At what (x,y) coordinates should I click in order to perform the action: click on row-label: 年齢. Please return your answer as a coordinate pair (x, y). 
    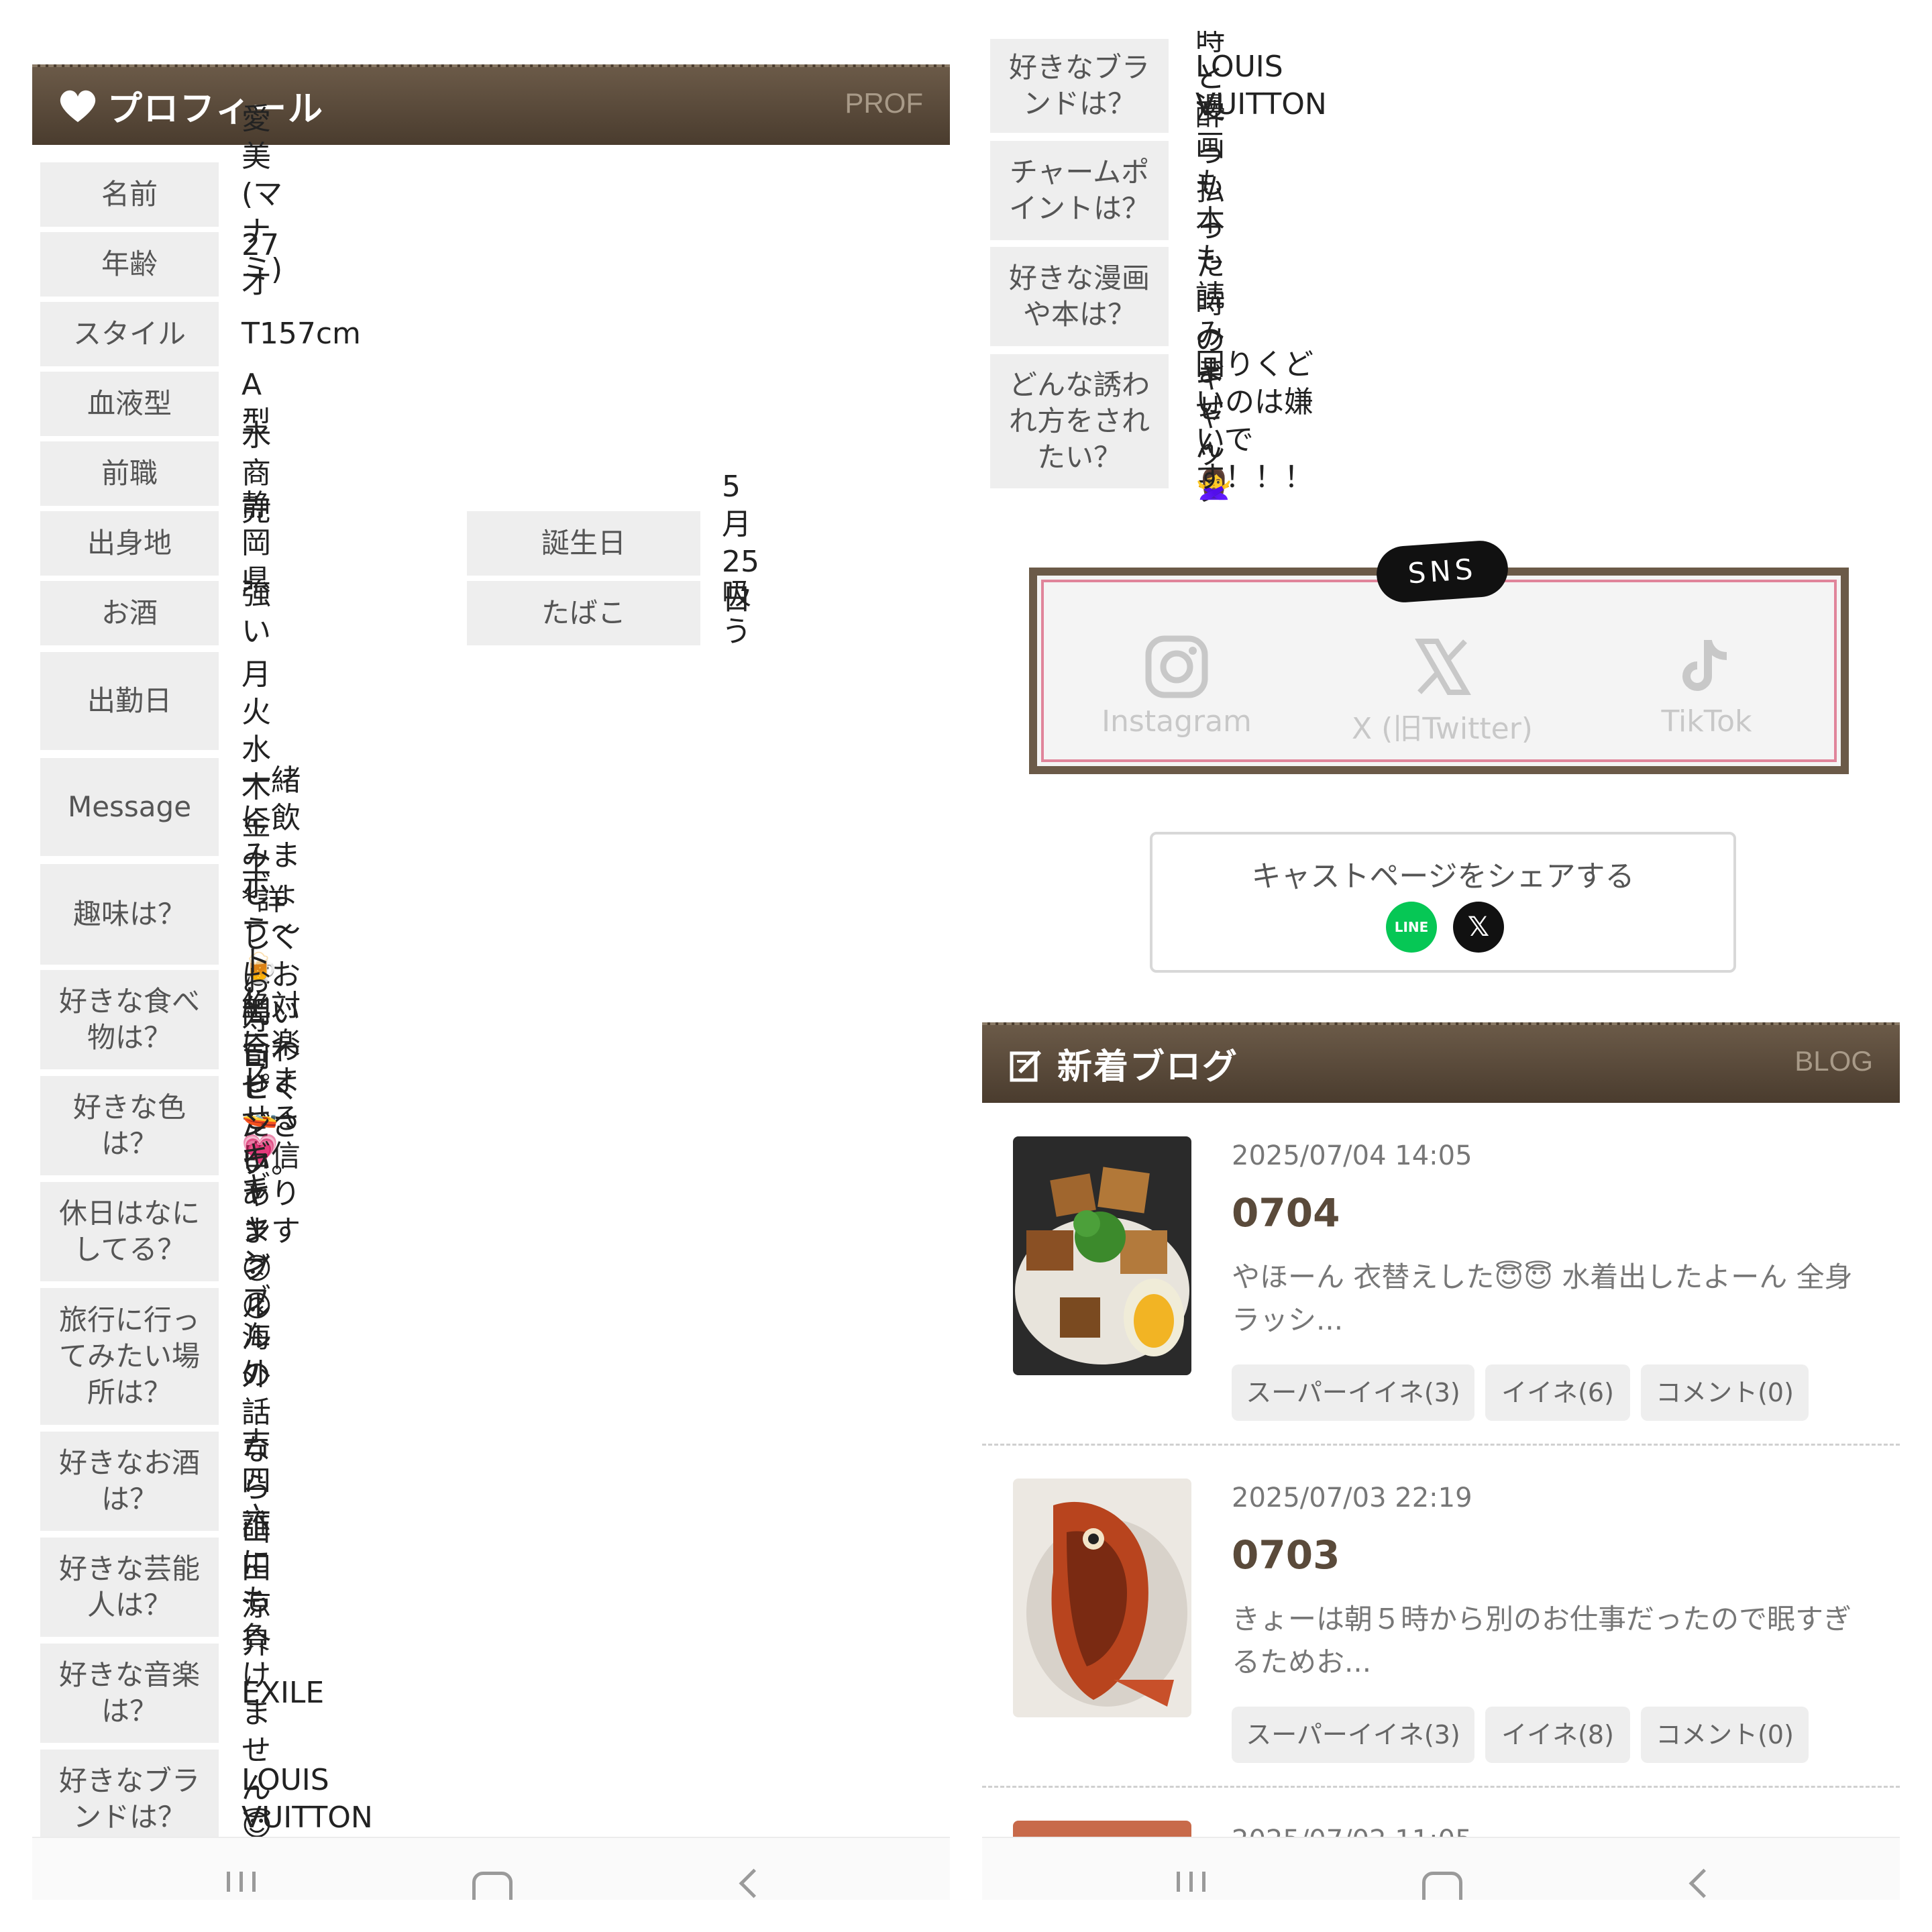
    Looking at the image, I should click on (129, 264).